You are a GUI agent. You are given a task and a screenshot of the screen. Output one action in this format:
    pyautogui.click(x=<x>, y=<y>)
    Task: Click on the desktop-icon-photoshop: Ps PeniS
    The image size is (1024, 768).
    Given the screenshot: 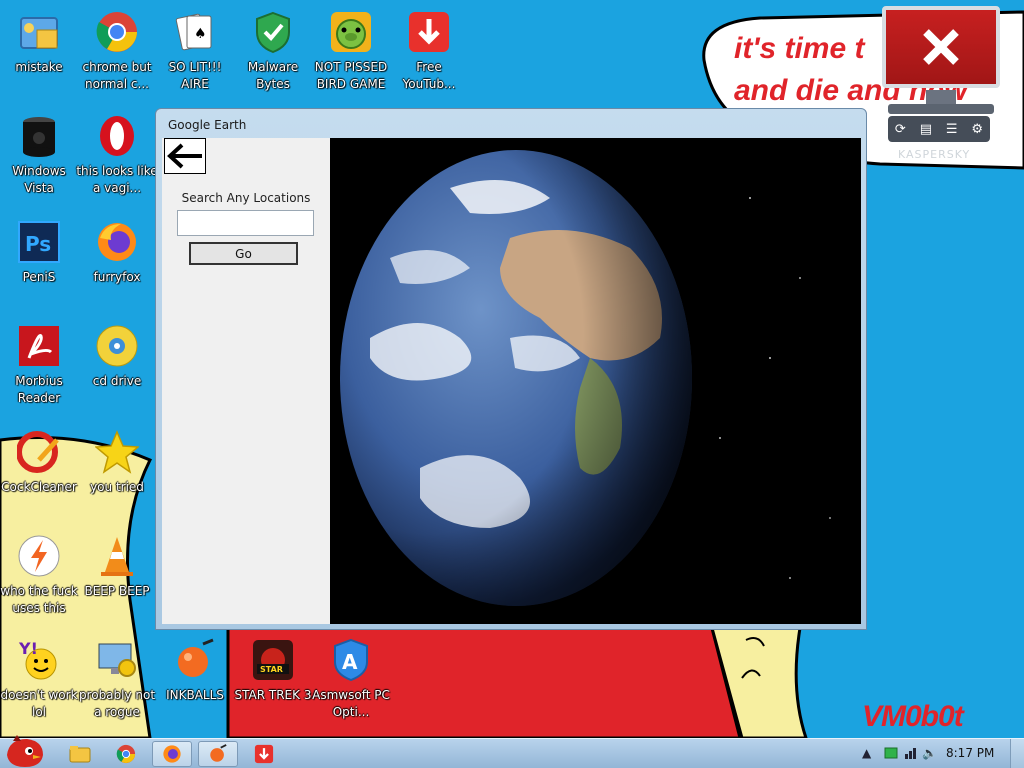 What is the action you would take?
    pyautogui.click(x=40, y=252)
    